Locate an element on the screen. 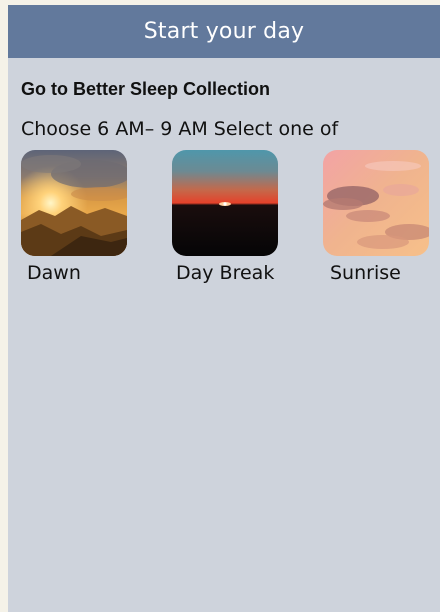 This screenshot has height=612, width=440. app-header: Start your day is located at coordinates (224, 31).